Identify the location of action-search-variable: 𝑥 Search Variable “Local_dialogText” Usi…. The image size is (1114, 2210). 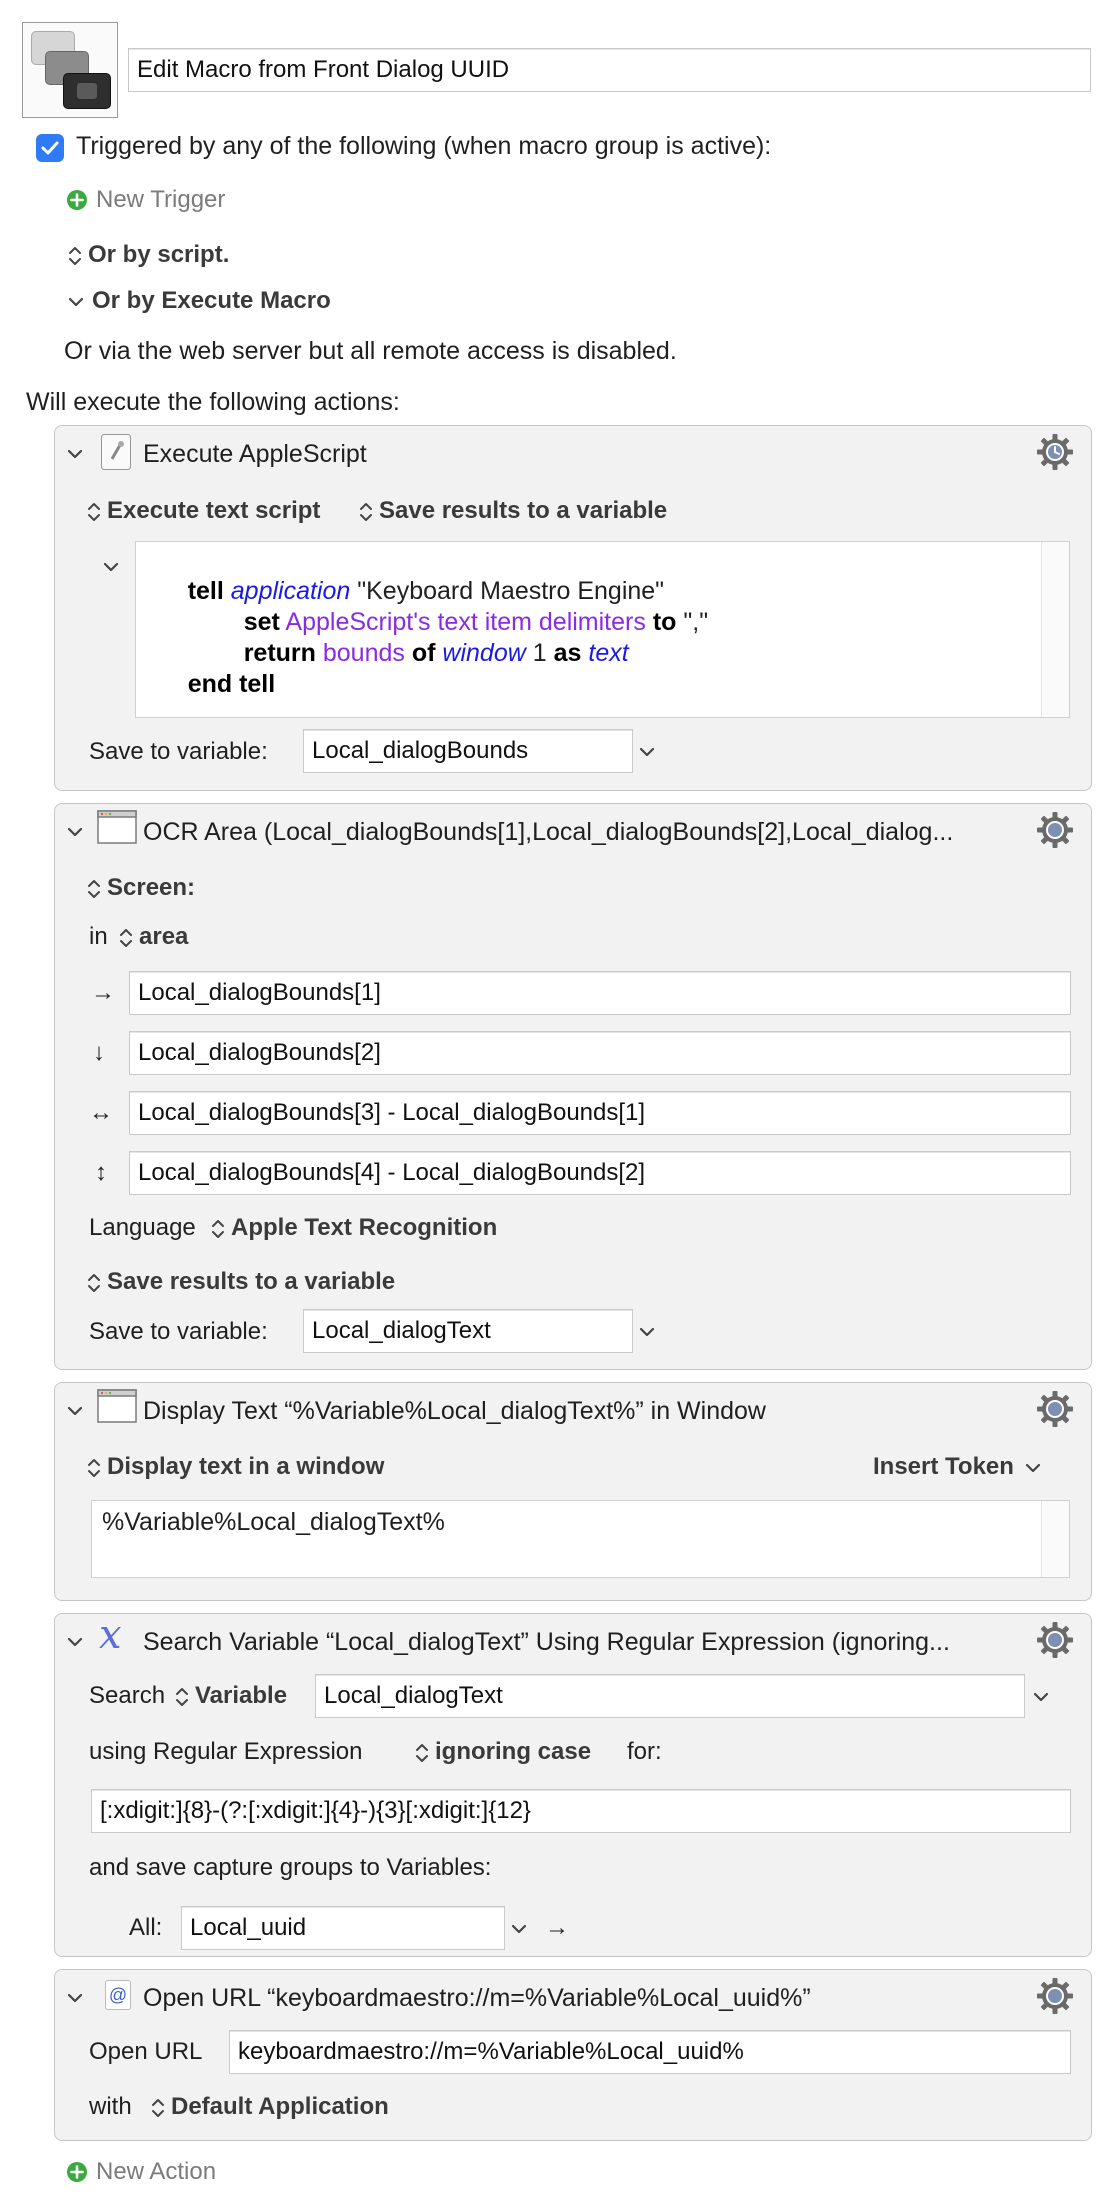
(573, 1784).